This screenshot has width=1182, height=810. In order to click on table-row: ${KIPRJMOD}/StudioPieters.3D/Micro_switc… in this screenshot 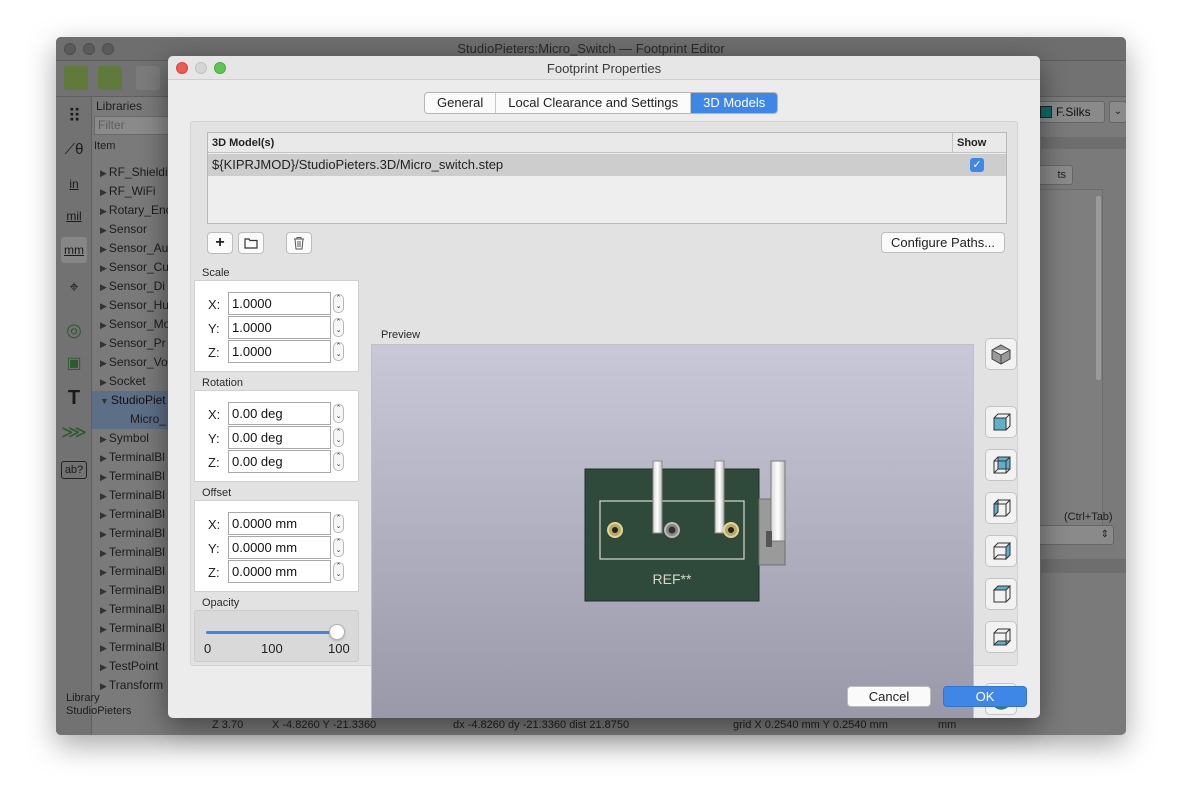, I will do `click(607, 165)`.